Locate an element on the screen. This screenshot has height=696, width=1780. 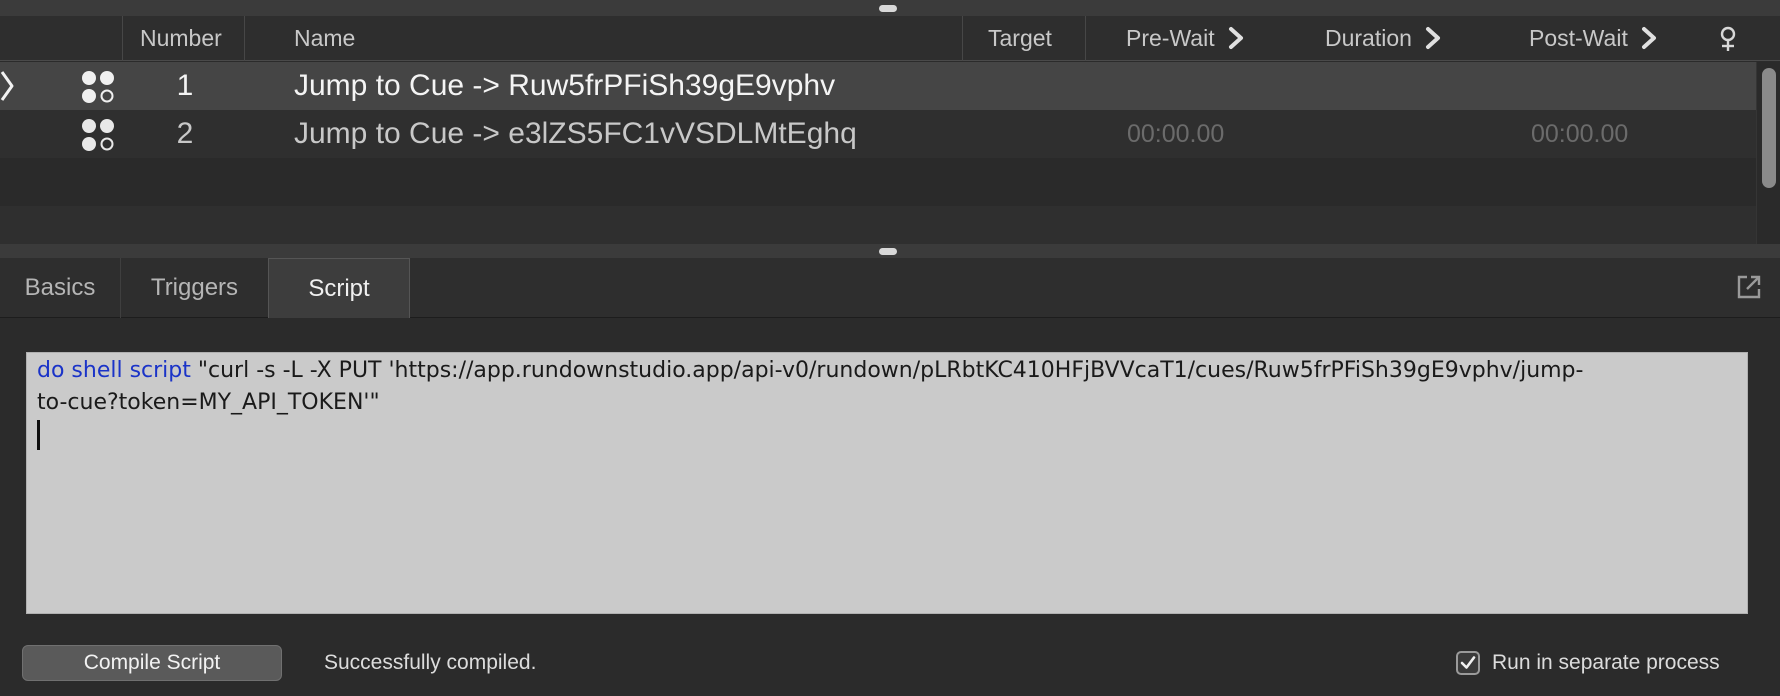
run-separate-process-label: Run in separate process is located at coordinates (1606, 662).